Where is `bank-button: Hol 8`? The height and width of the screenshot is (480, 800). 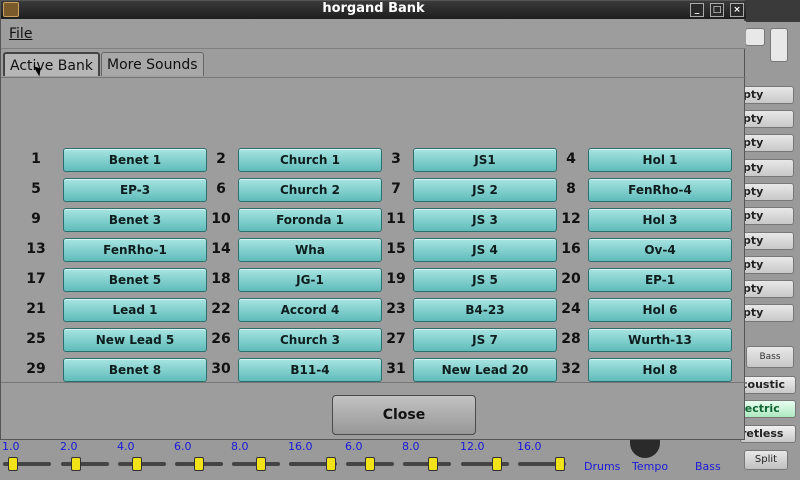
bank-button: Hol 8 is located at coordinates (660, 370).